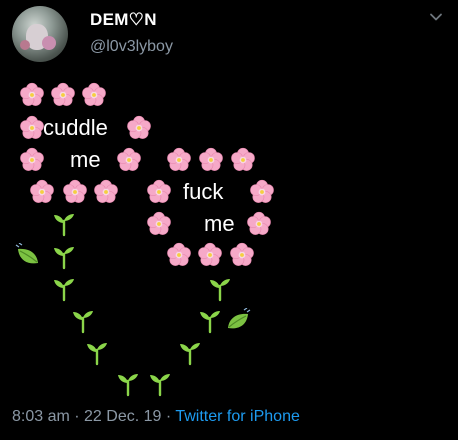 Image resolution: width=458 pixels, height=440 pixels. Describe the element at coordinates (203, 191) in the screenshot. I see `tweet-word: fuck` at that location.